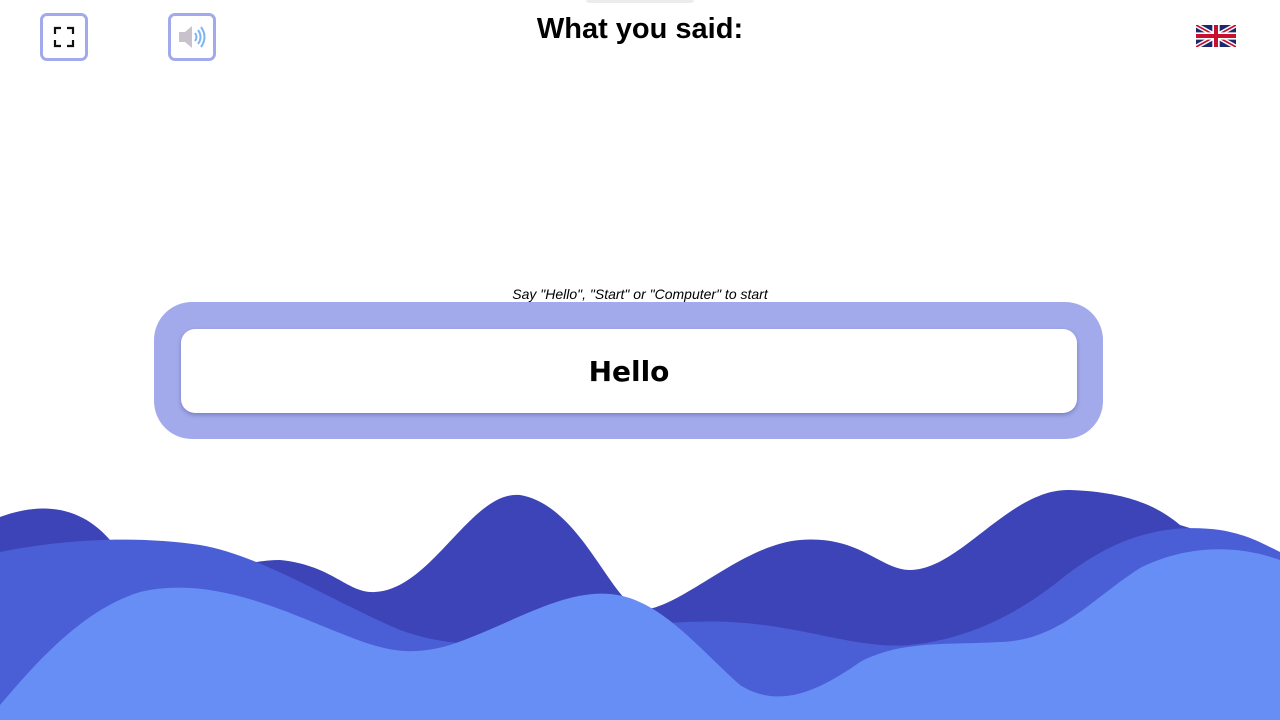  What do you see at coordinates (640, 29) in the screenshot?
I see `page-title: What you said:` at bounding box center [640, 29].